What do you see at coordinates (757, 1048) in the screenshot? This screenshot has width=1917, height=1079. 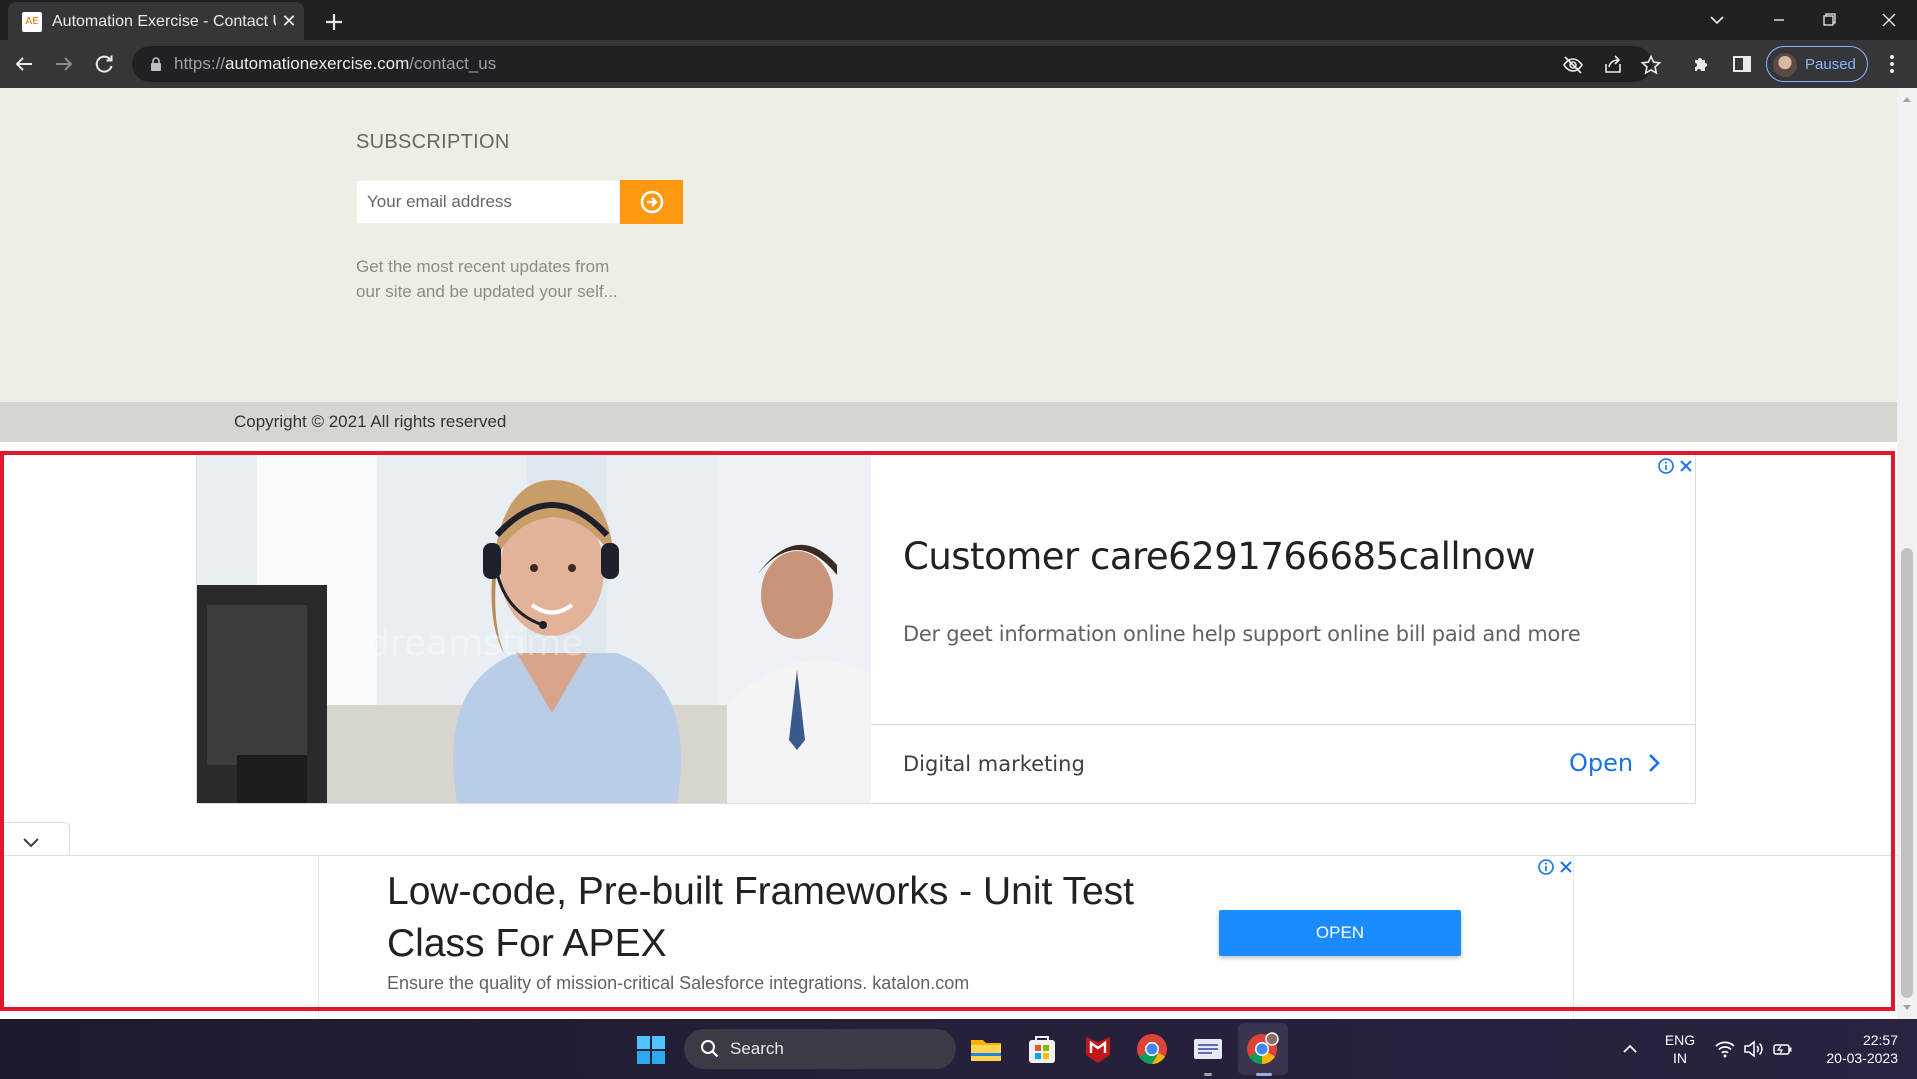 I see `search-label: Search` at bounding box center [757, 1048].